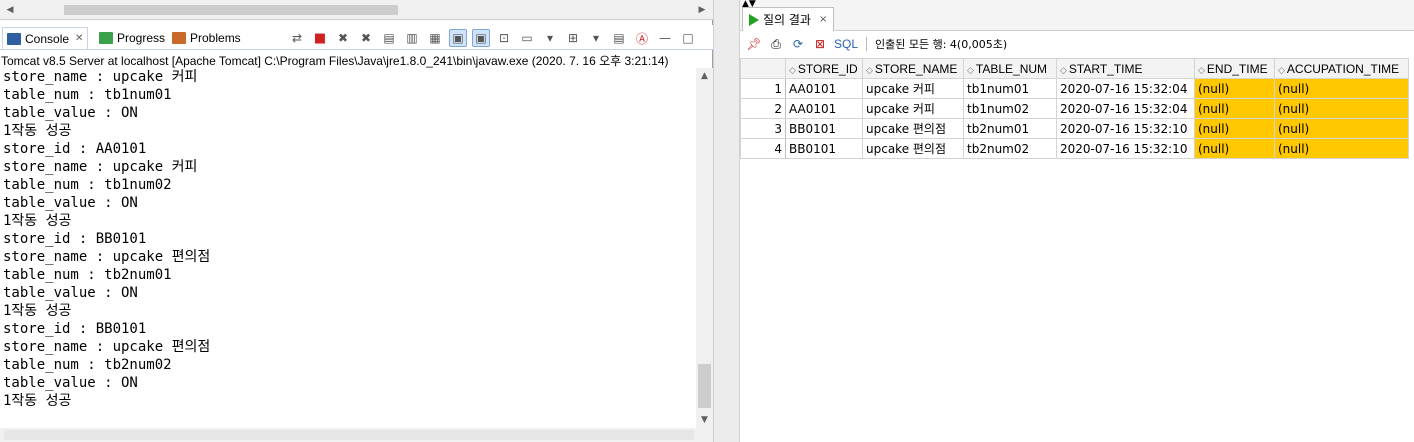 Image resolution: width=1414 pixels, height=442 pixels. I want to click on run-triangle-icon, so click(754, 19).